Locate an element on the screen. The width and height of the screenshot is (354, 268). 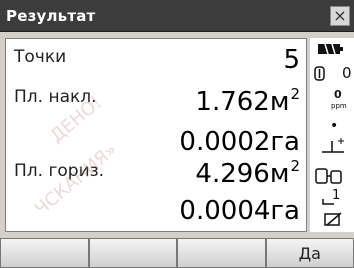
points-value: 5 is located at coordinates (291, 60).